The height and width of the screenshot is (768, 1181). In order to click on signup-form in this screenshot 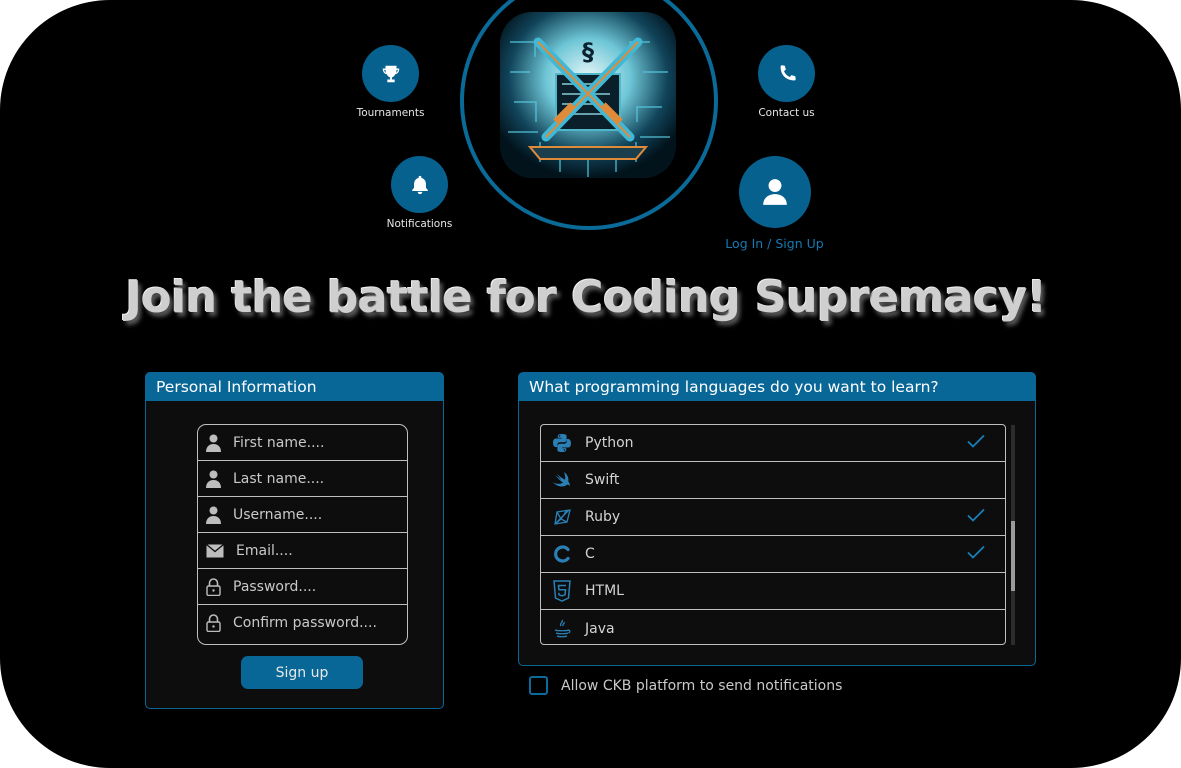, I will do `click(302, 534)`.